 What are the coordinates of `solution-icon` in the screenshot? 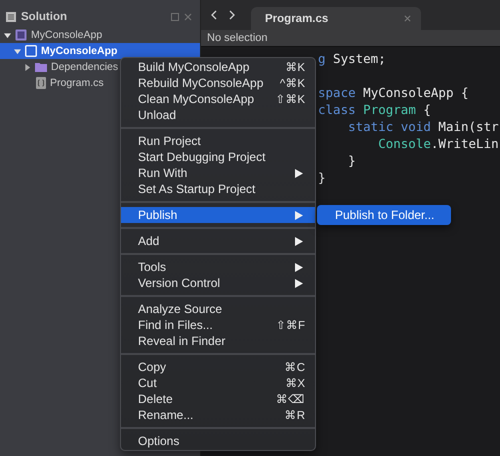 It's located at (21, 35).